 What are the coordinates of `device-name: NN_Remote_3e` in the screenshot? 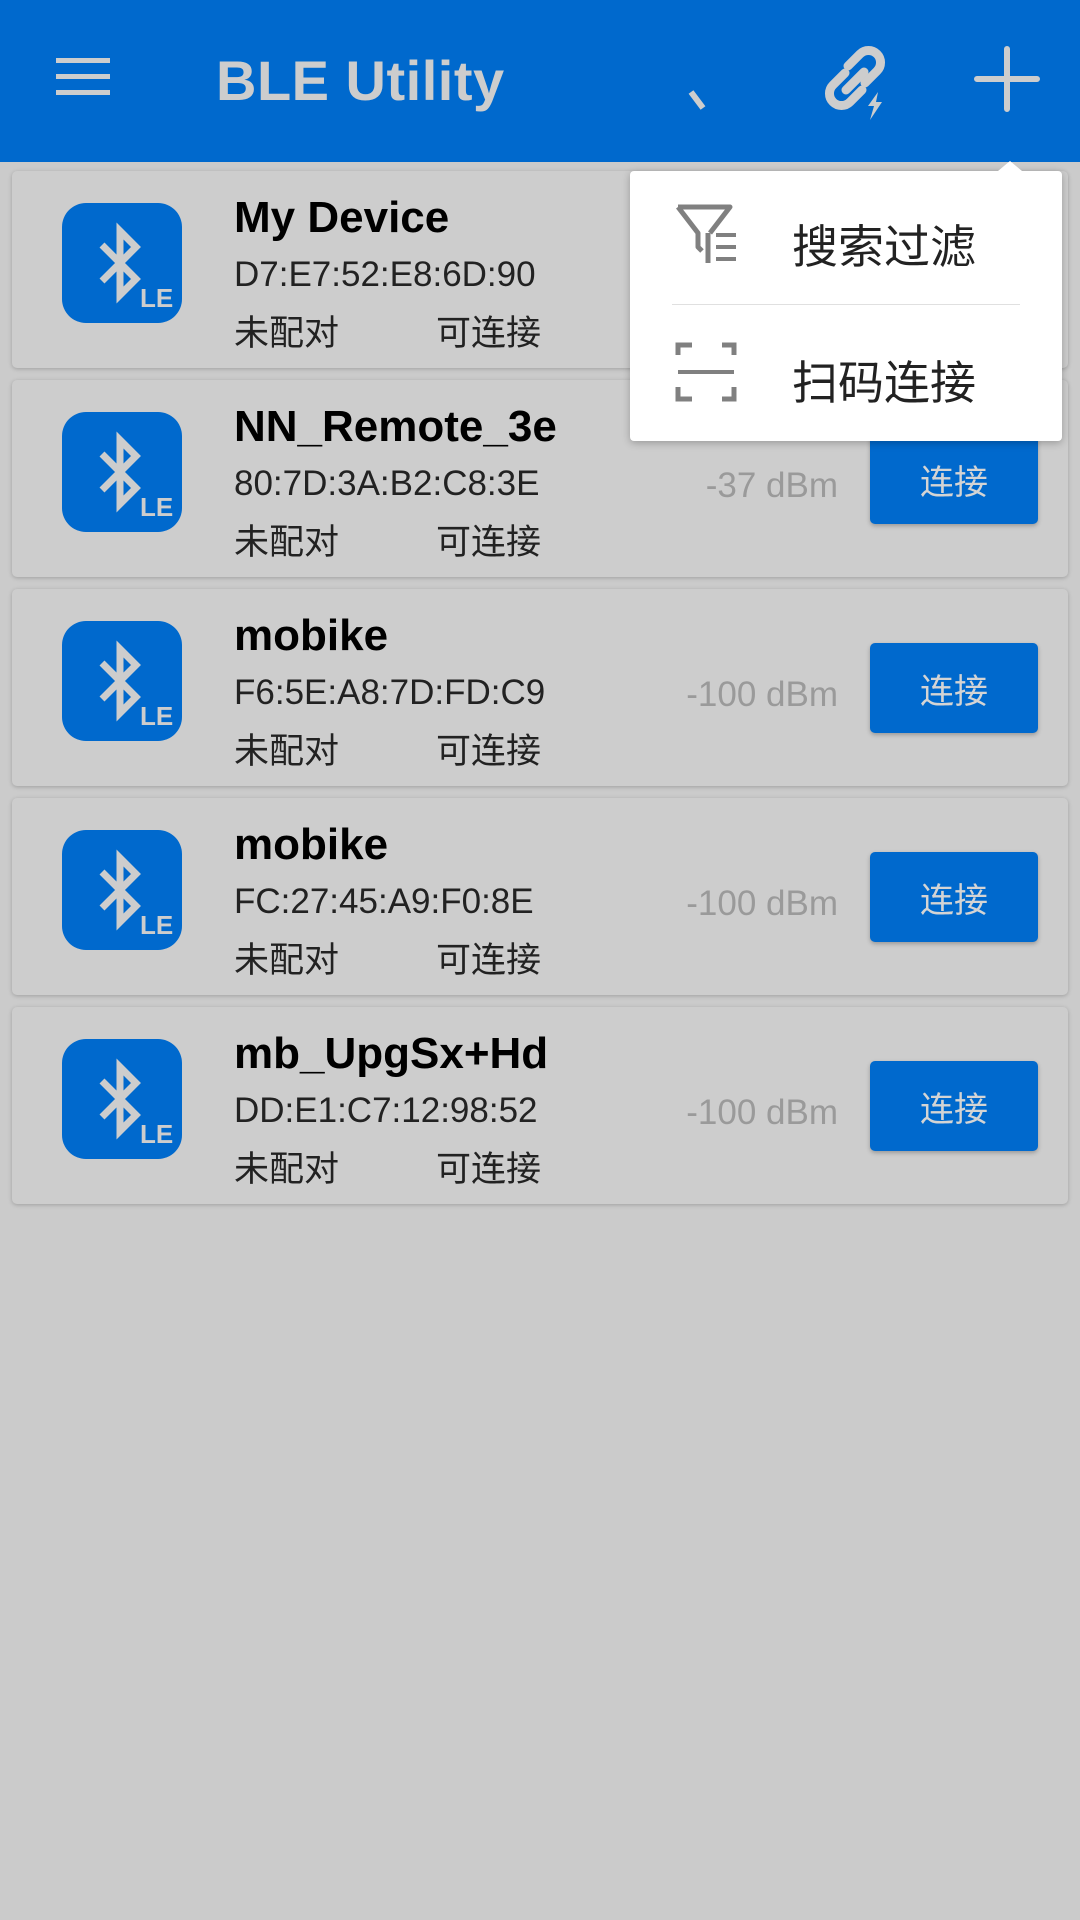 It's located at (395, 426).